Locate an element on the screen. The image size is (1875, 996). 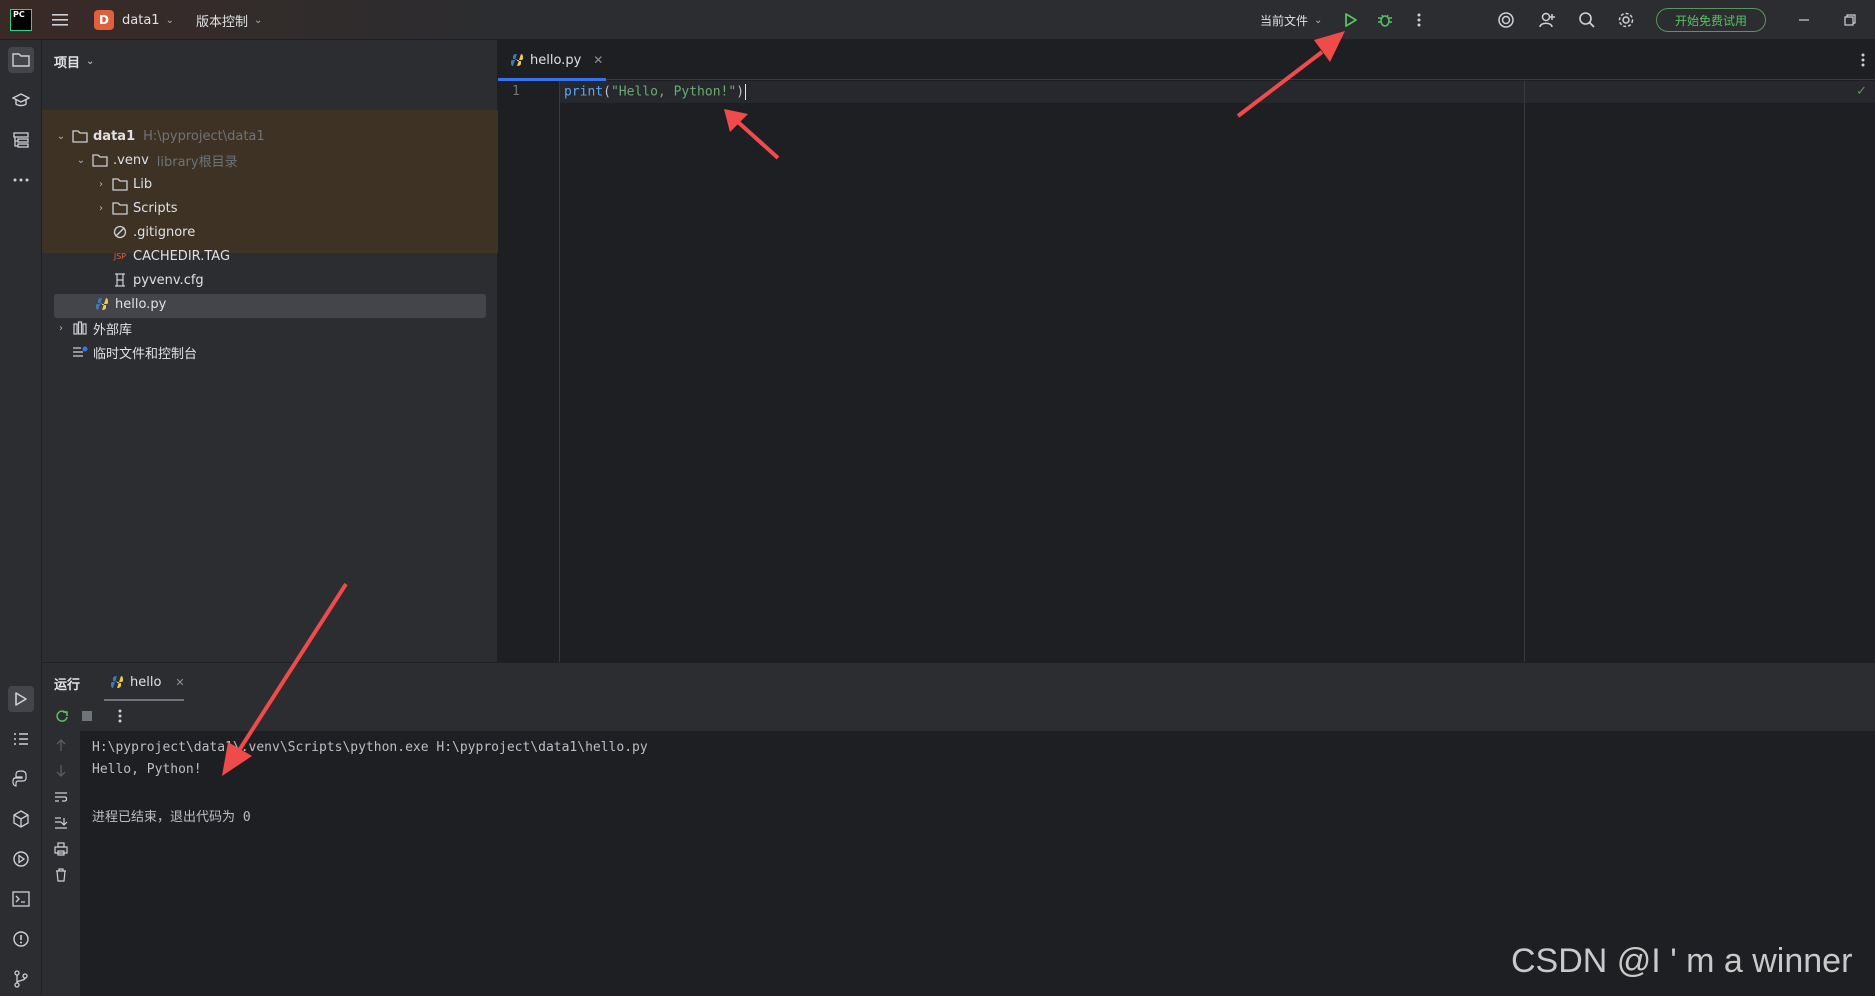
tree-item-pyvenv: pyvenv.cfg is located at coordinates (158, 280).